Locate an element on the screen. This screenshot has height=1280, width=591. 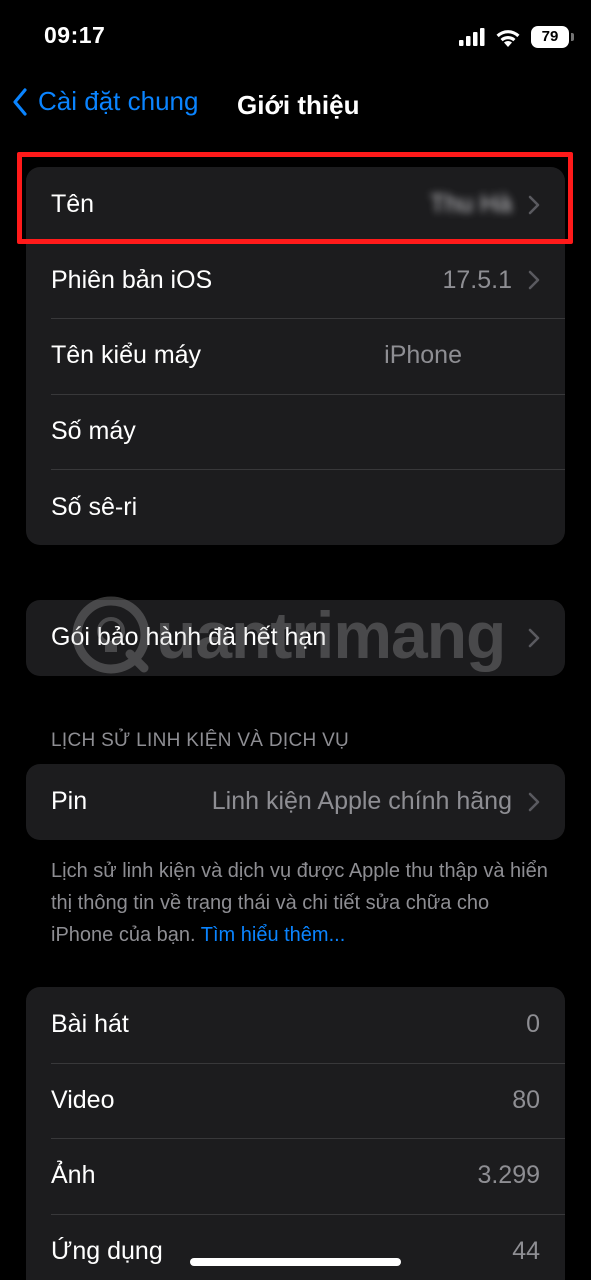
model-name-value: iPhone is located at coordinates (423, 355).